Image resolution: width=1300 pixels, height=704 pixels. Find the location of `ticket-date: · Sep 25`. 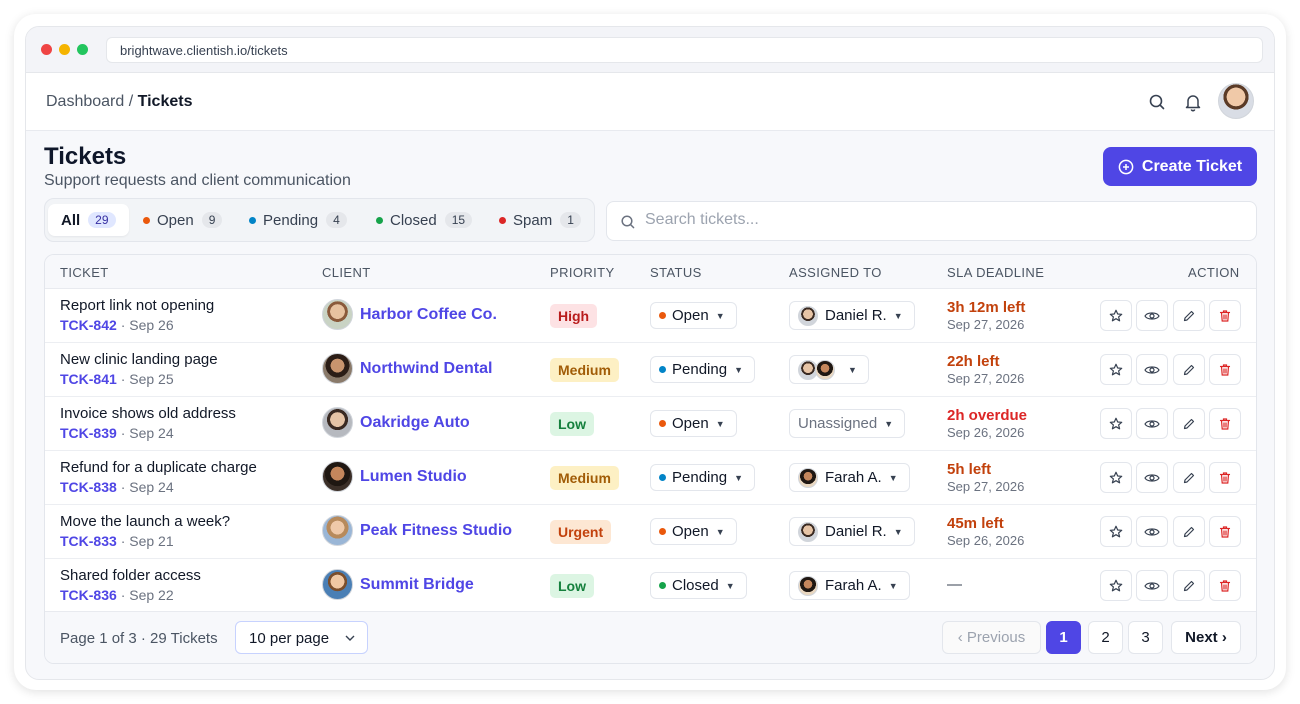

ticket-date: · Sep 25 is located at coordinates (147, 379).